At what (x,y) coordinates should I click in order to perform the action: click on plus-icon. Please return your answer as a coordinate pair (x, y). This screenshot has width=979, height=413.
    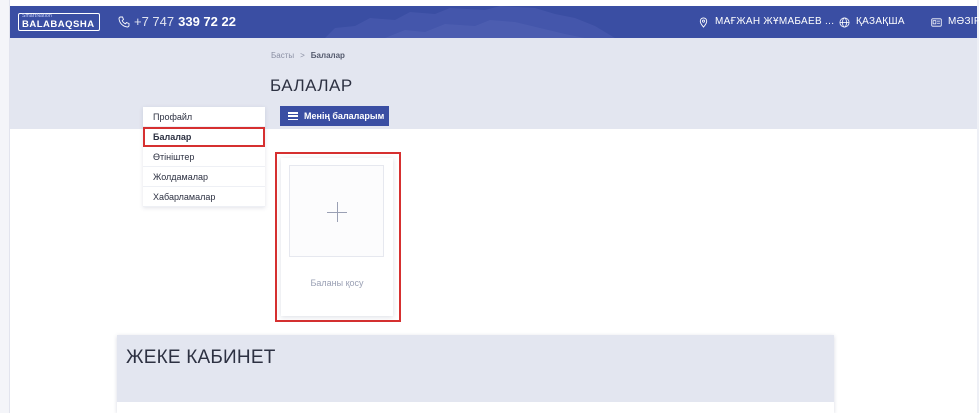
    Looking at the image, I should click on (337, 212).